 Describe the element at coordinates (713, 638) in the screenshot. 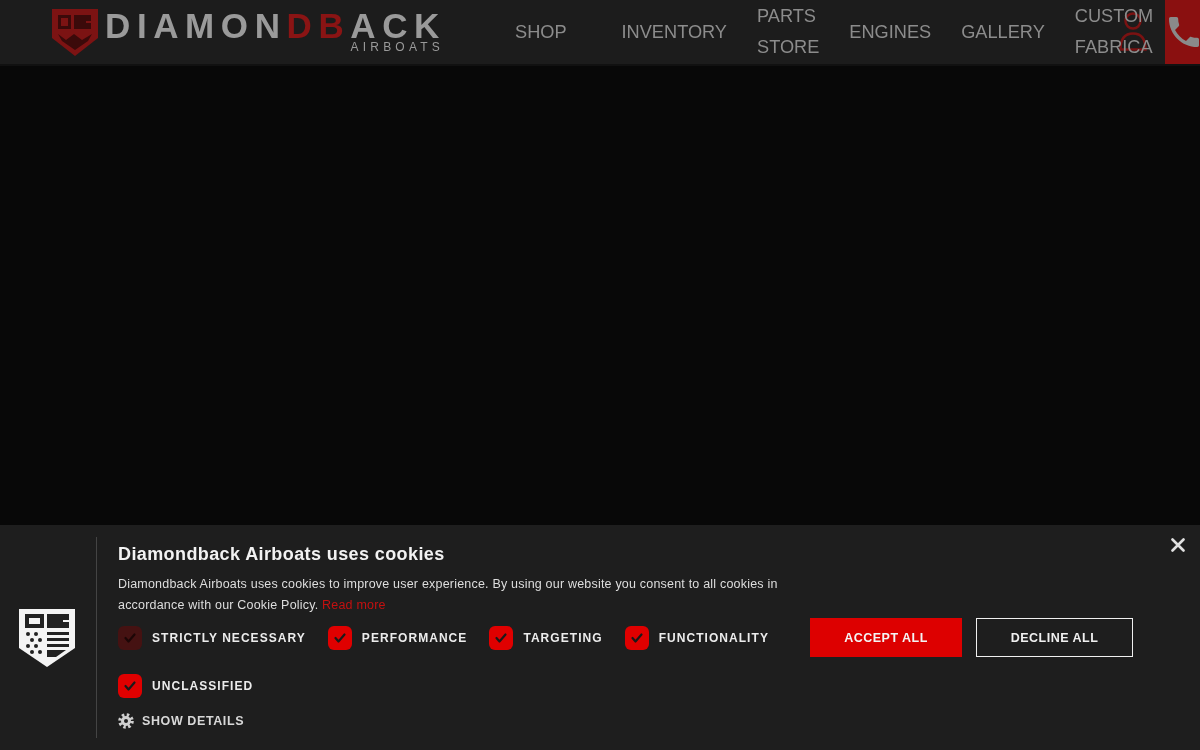

I see `checkbox-label: FUNCTIONALITY` at that location.